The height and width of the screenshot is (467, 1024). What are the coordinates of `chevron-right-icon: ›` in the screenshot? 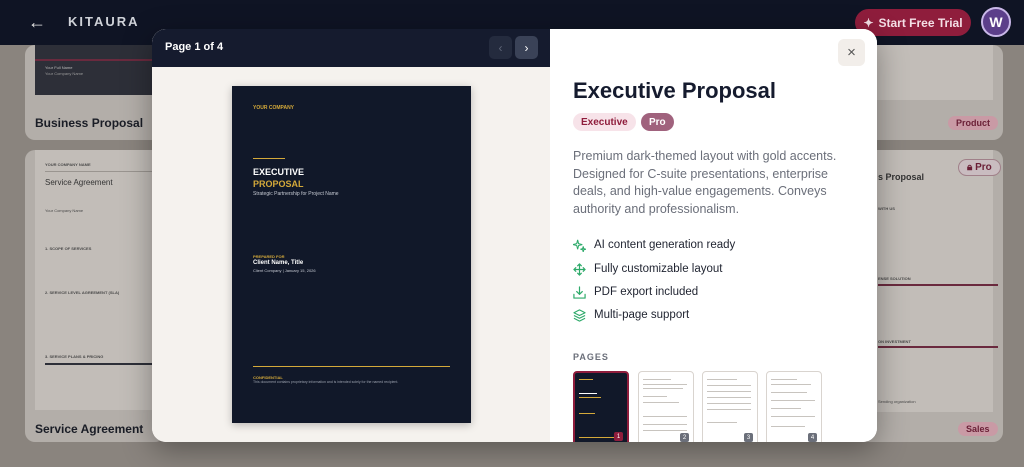 It's located at (526, 47).